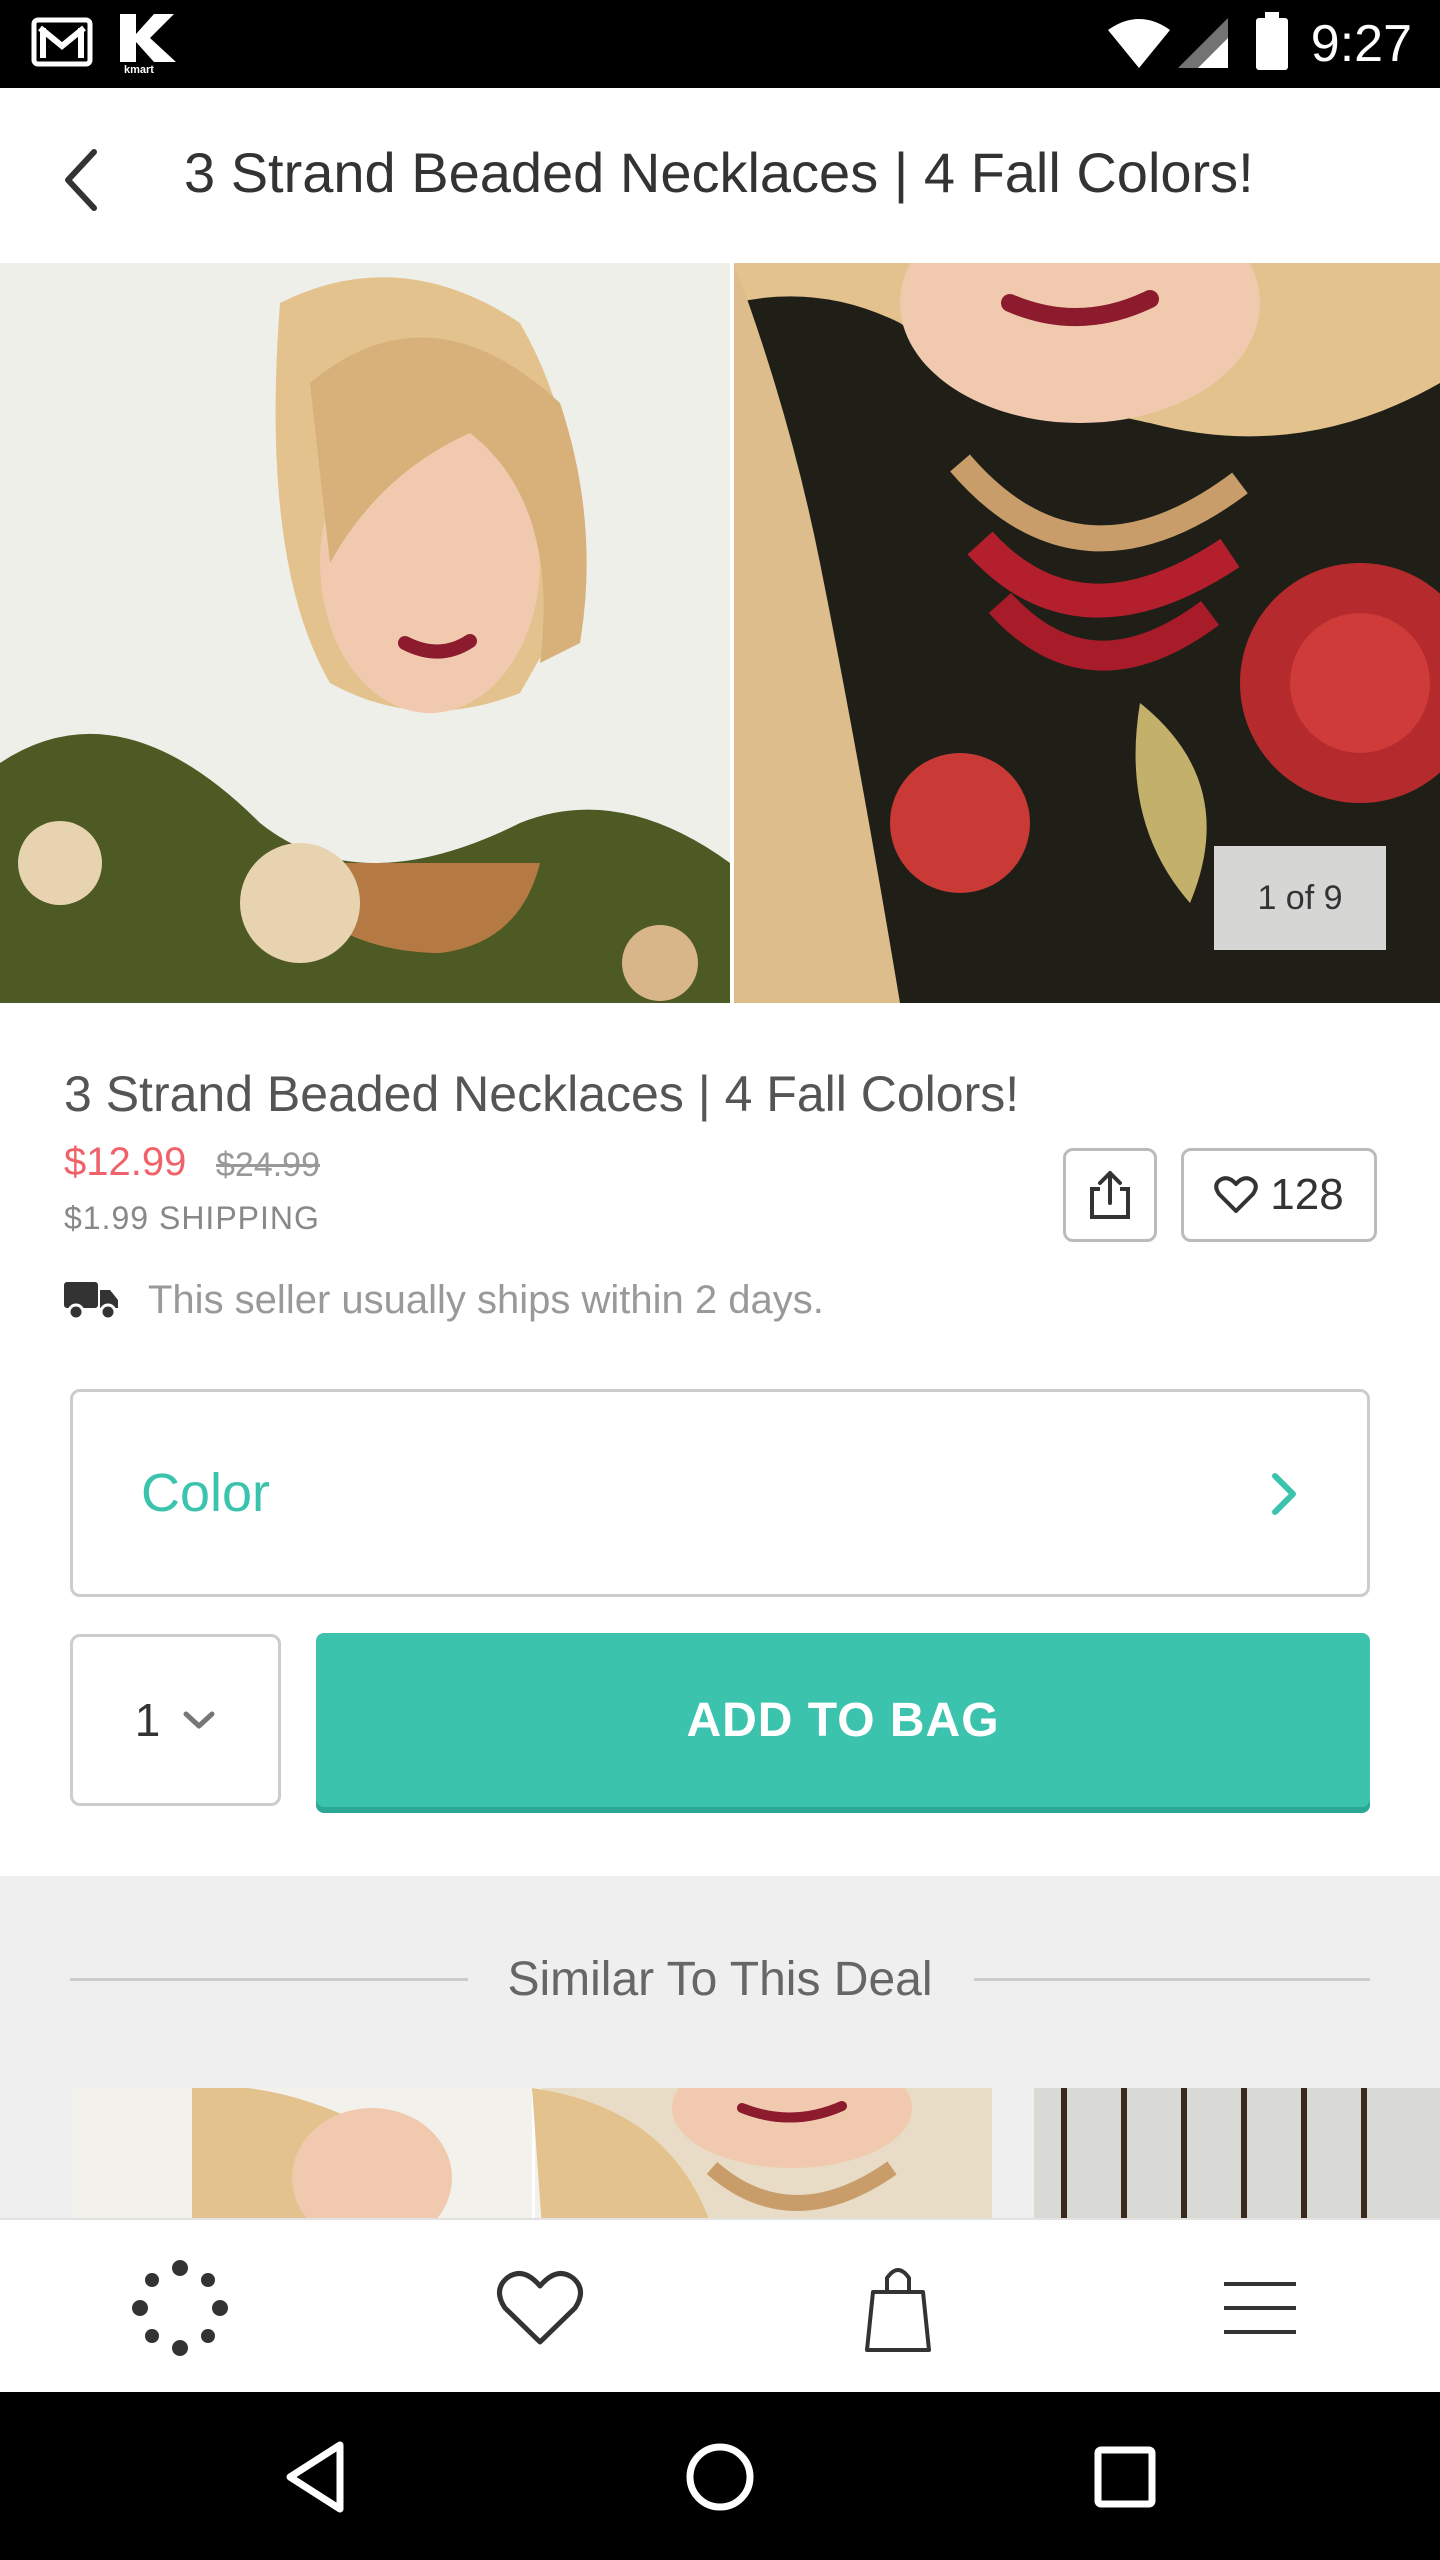  I want to click on shipping-note: This seller usually ships within 2 days., so click(444, 1300).